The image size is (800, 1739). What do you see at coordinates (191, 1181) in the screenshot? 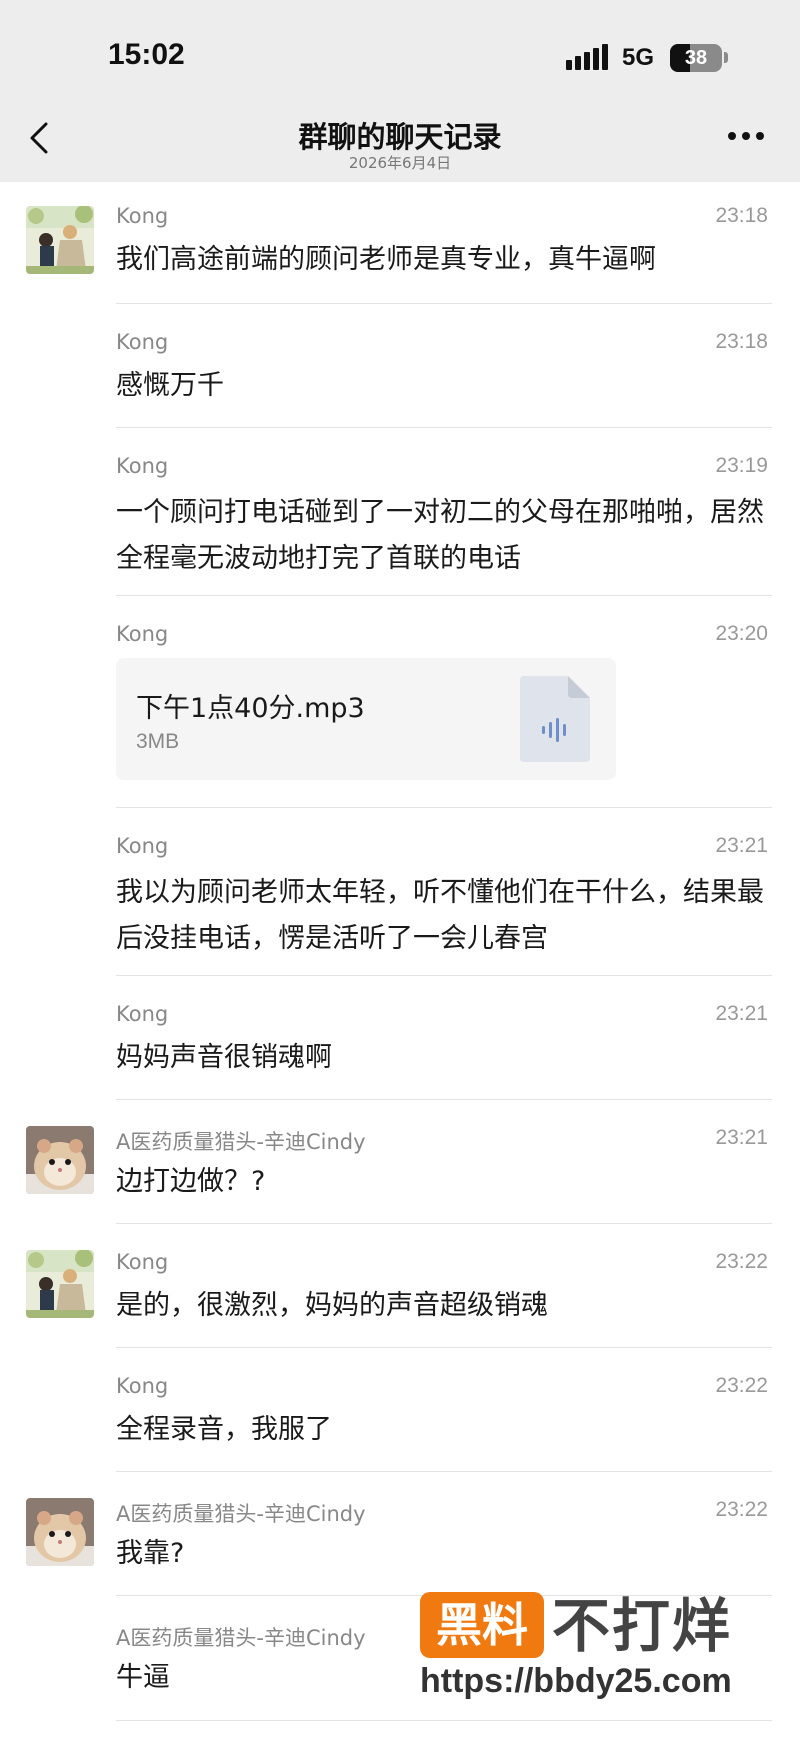
I see `message-text: 边打边做？?` at bounding box center [191, 1181].